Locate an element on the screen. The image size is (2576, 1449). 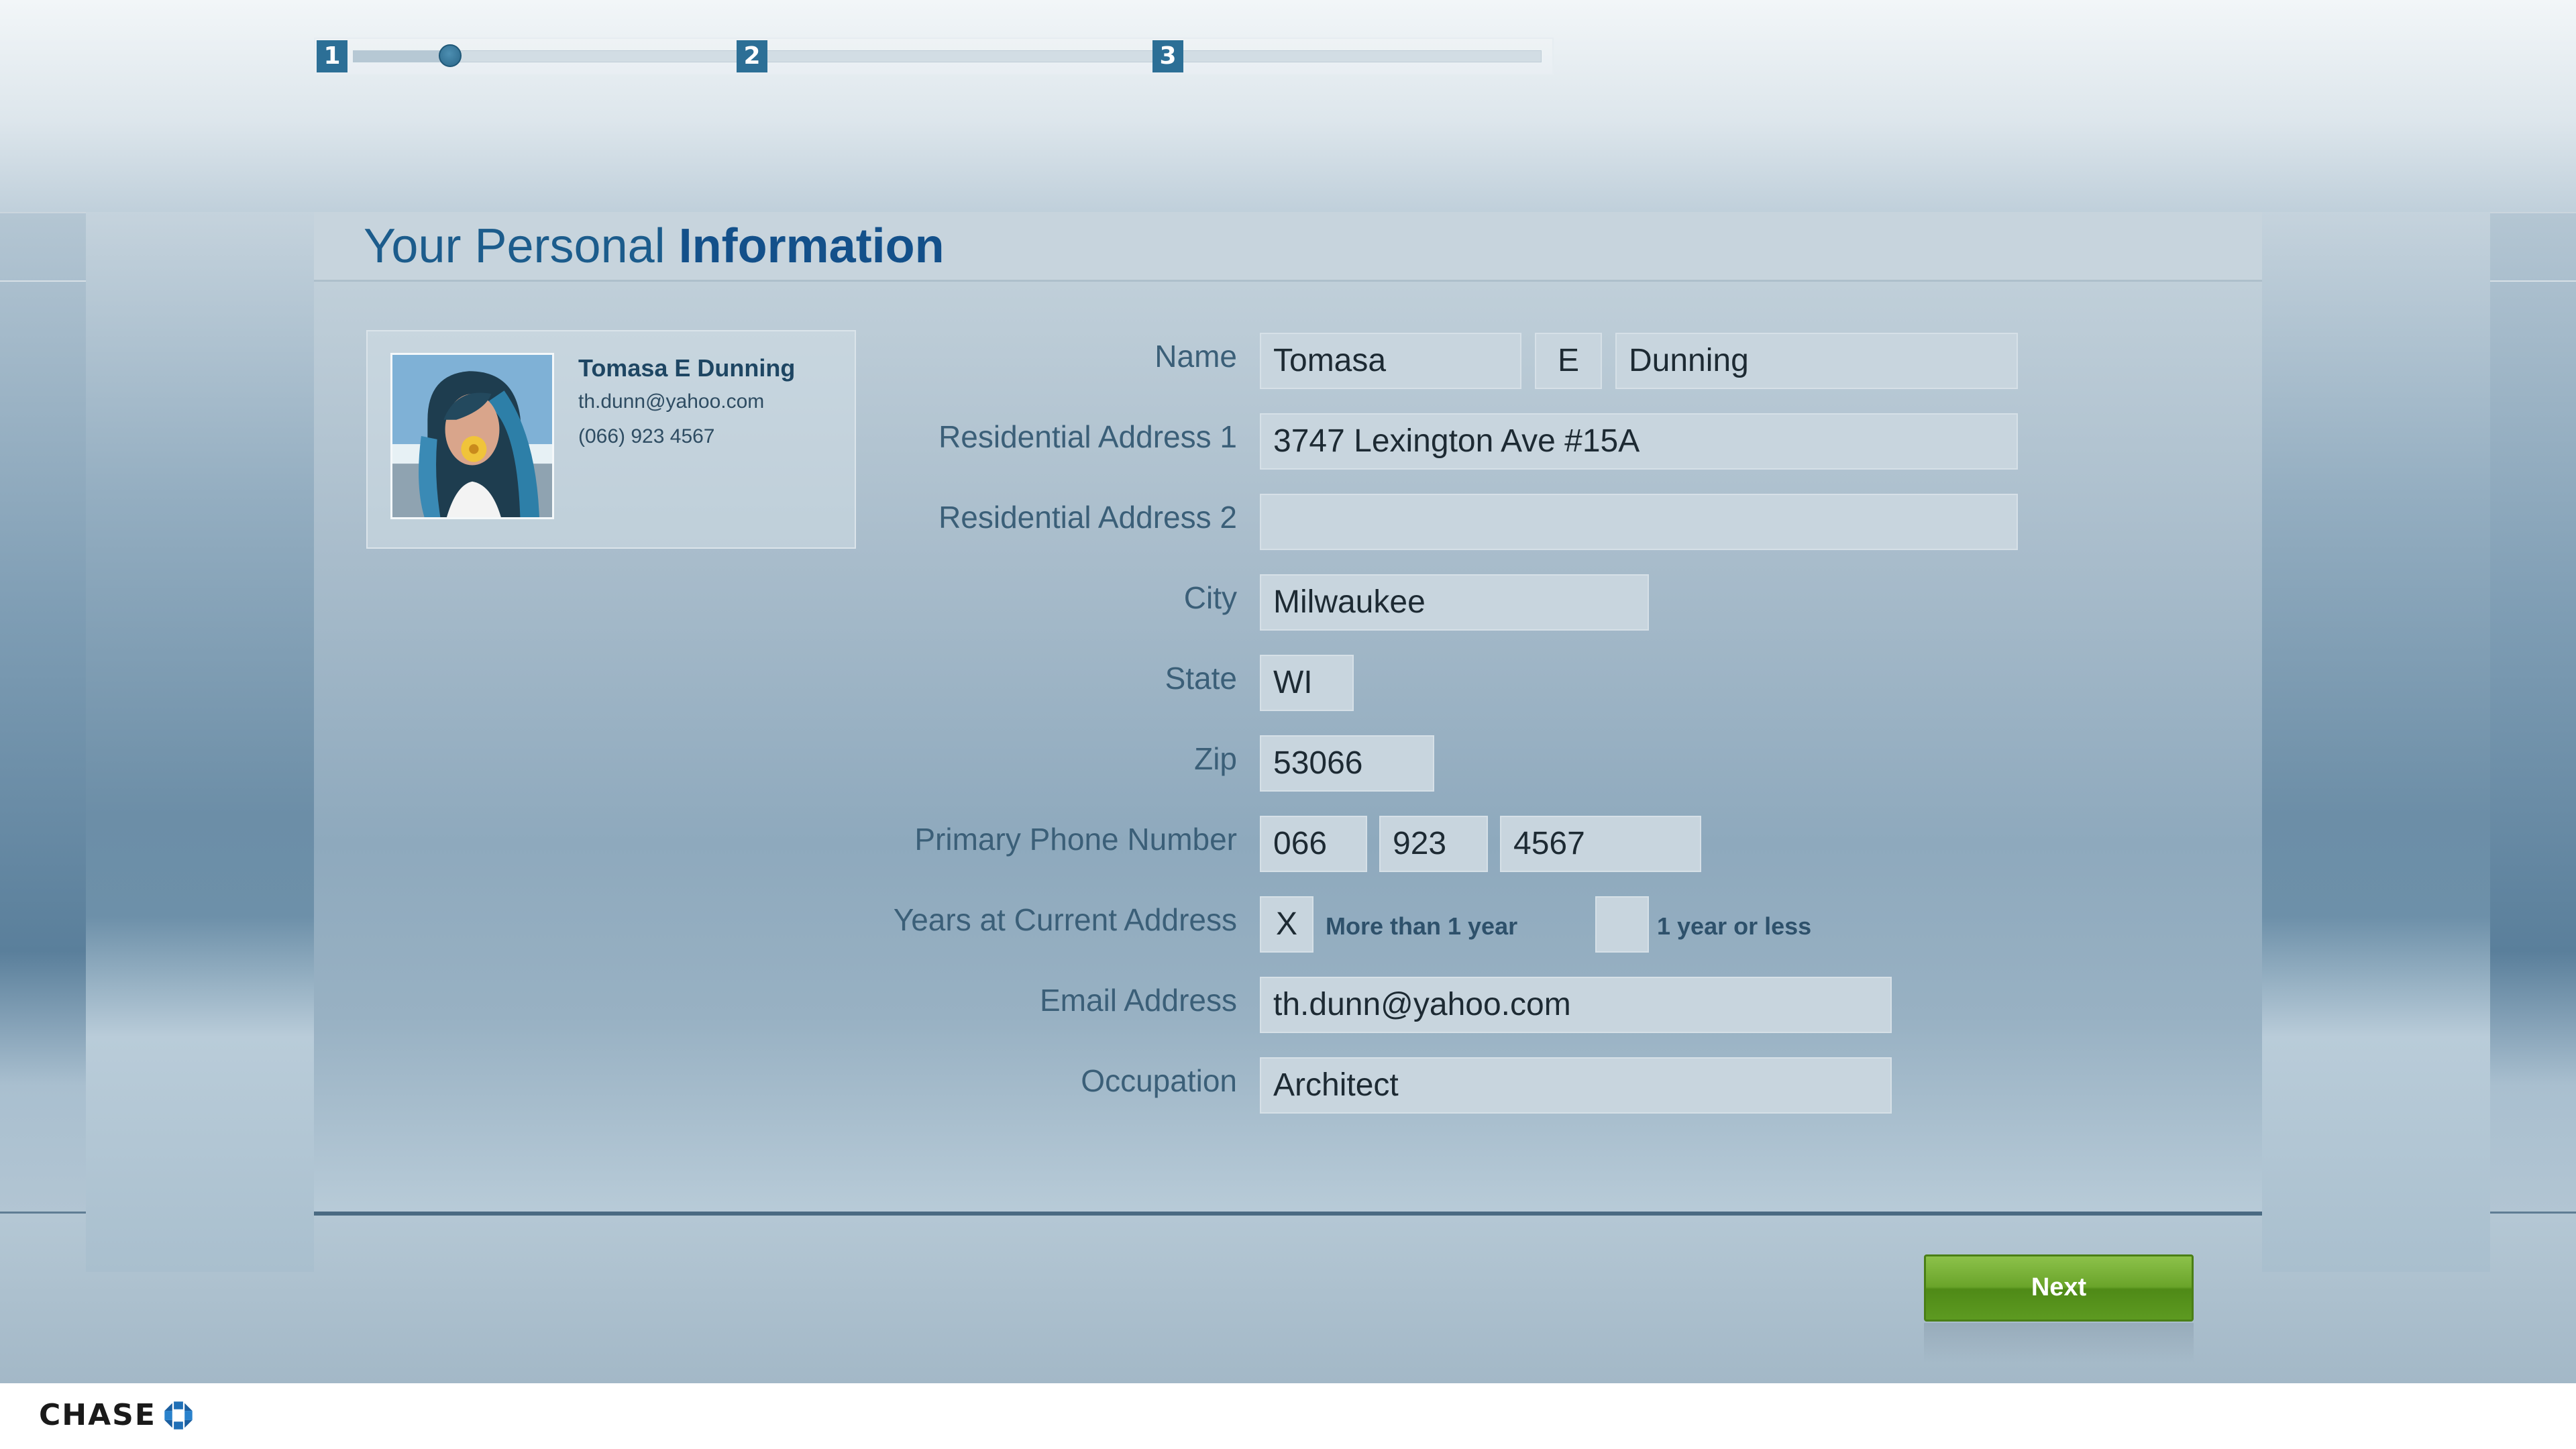
phone-label: Primary Phone Number is located at coordinates (1075, 839).